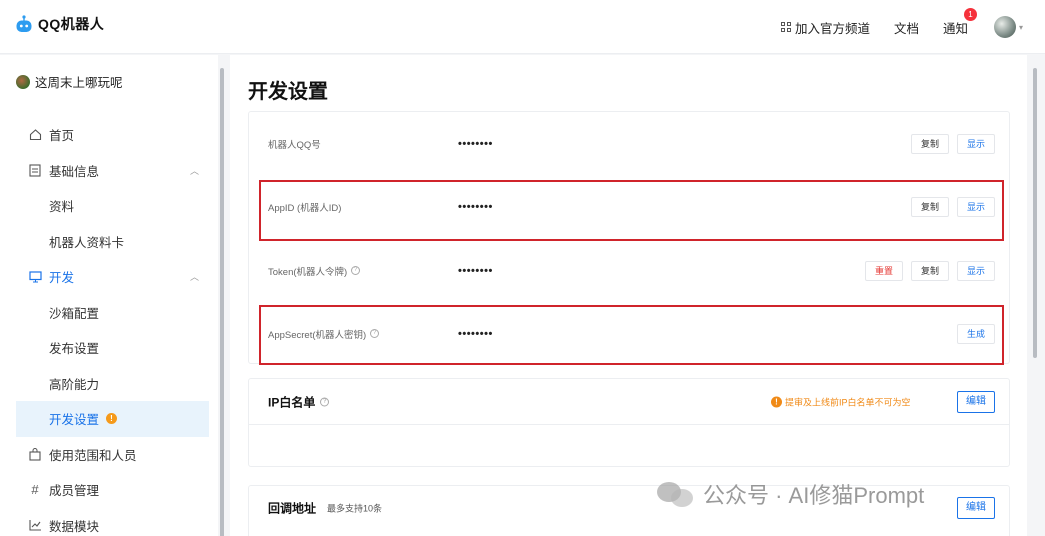  Describe the element at coordinates (112, 242) in the screenshot. I see `sidebar-item-robot-card: 机器人资料卡` at that location.